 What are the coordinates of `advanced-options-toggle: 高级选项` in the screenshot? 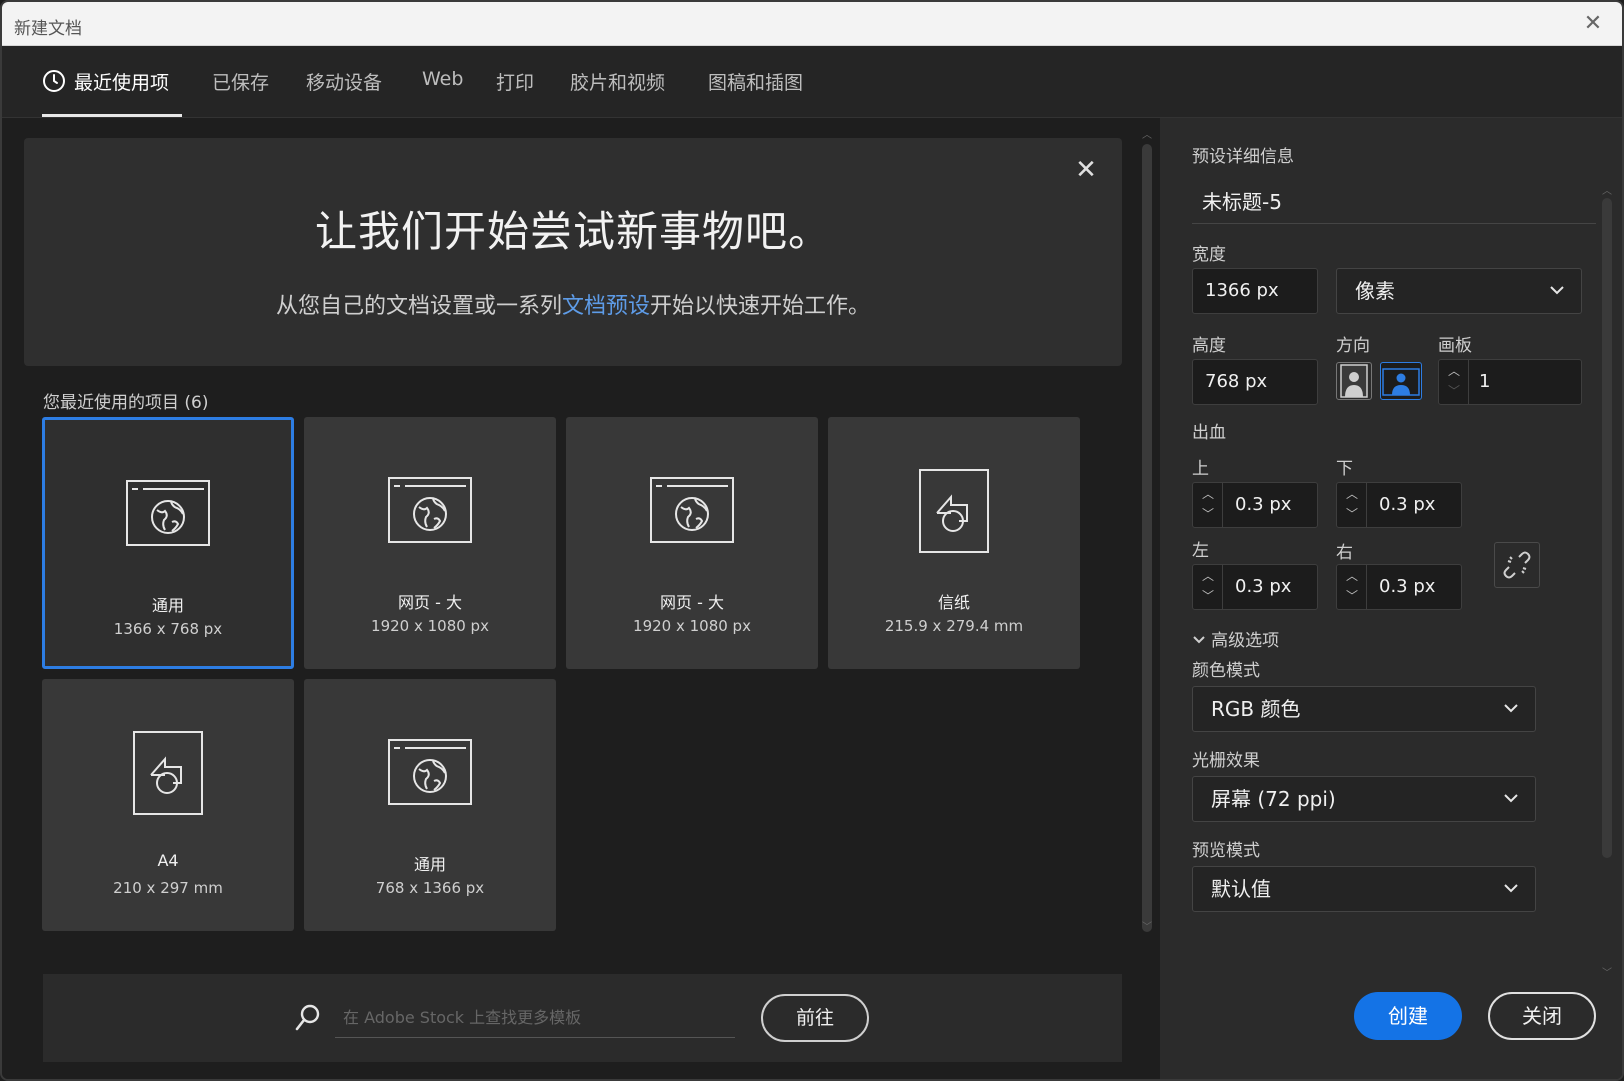 It's located at (1235, 638).